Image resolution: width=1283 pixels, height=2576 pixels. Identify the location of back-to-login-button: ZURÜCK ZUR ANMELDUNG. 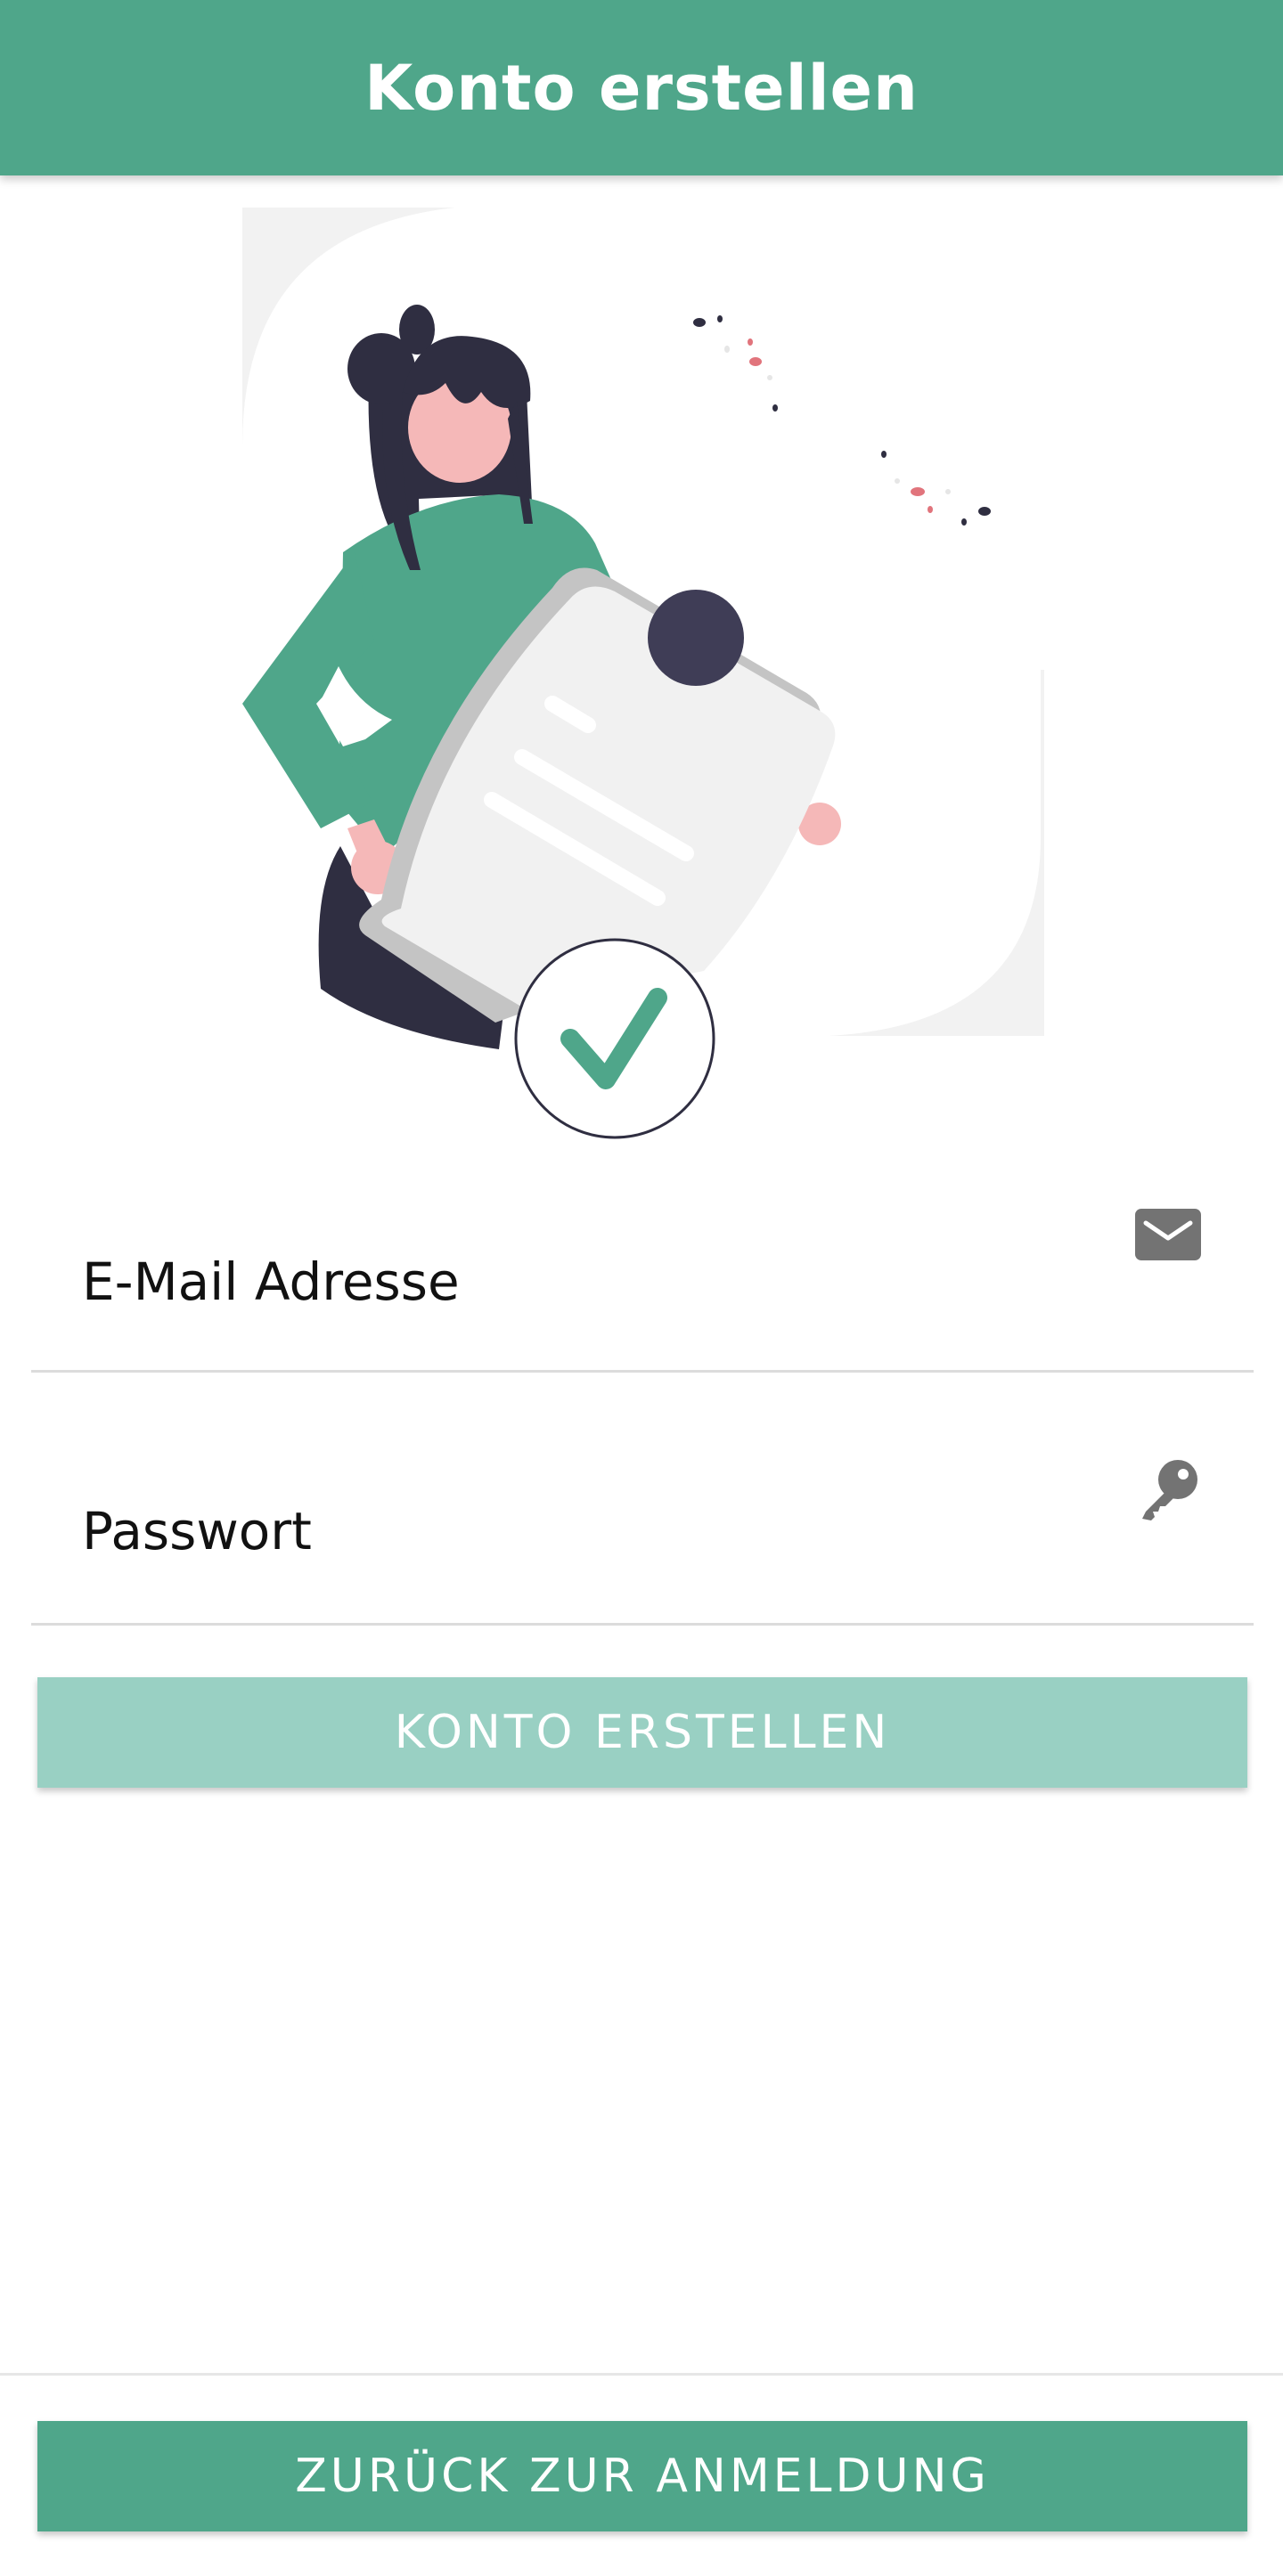
(642, 2476).